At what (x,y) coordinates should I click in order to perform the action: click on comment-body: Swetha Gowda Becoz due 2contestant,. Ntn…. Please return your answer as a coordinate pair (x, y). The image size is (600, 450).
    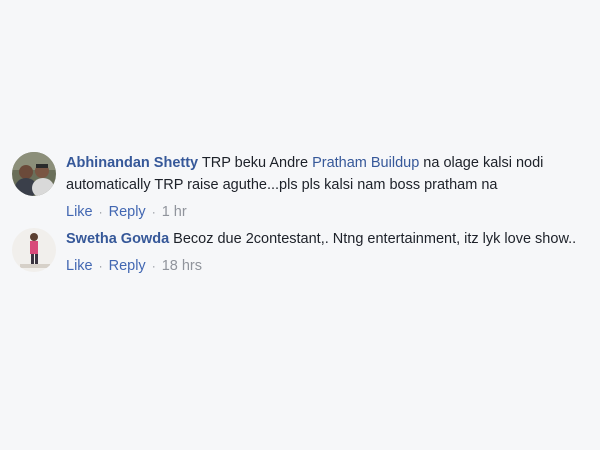
    Looking at the image, I should click on (326, 252).